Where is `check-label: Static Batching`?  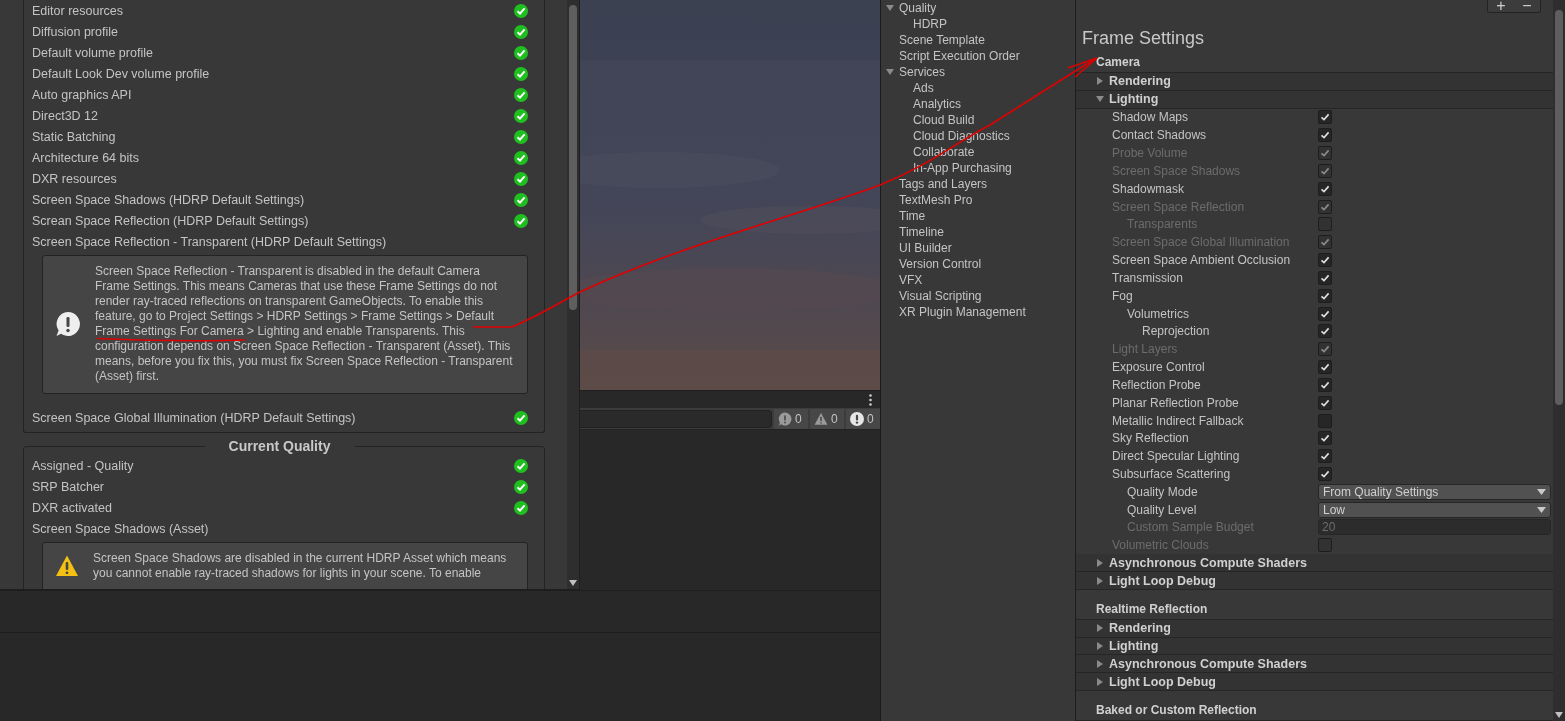 check-label: Static Batching is located at coordinates (74, 136).